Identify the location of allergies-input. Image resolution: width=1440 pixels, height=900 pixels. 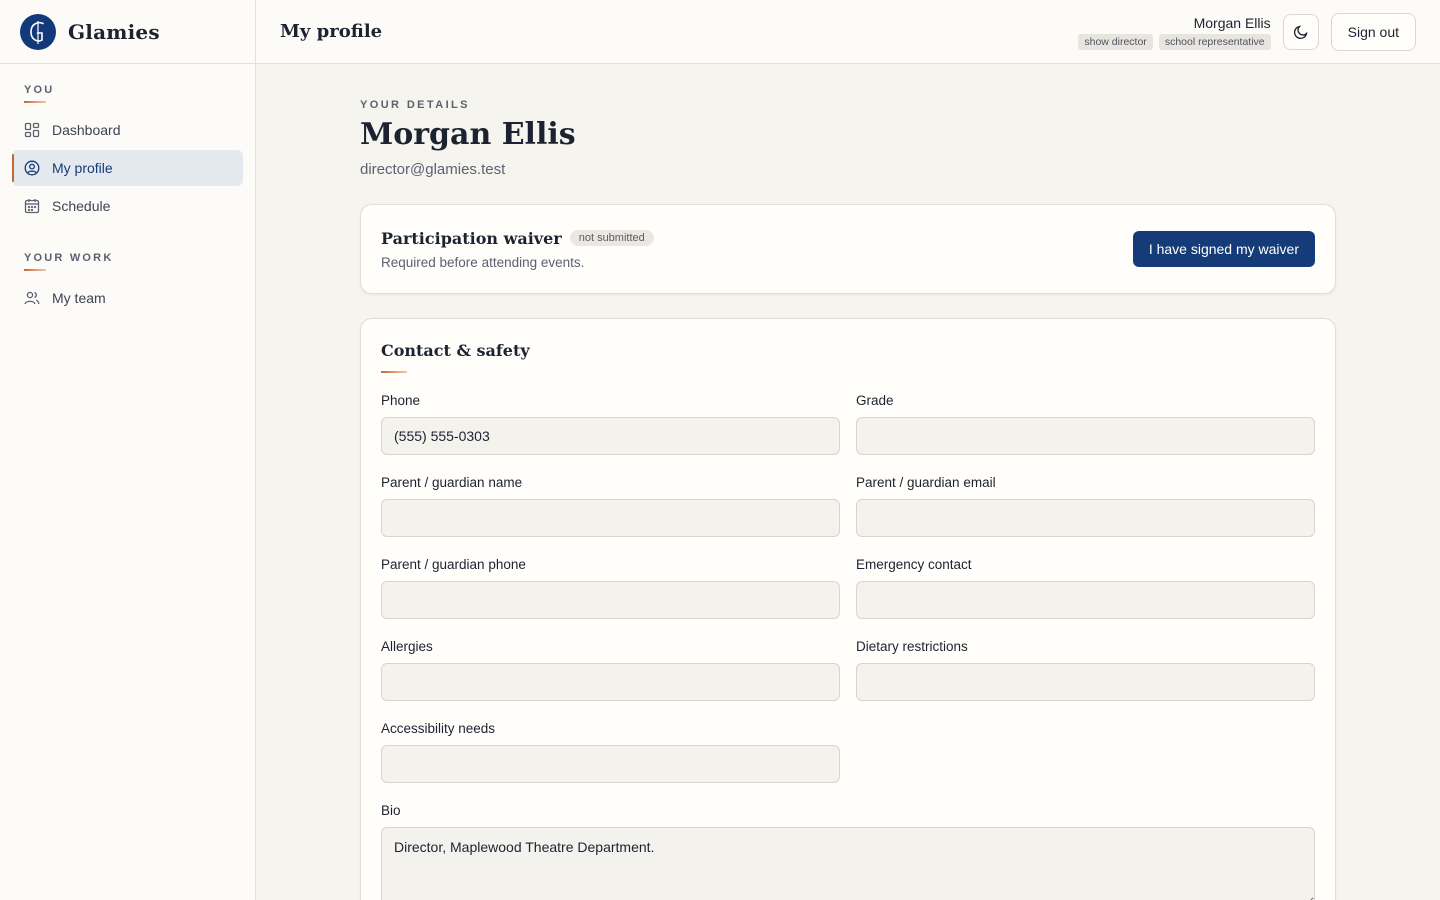
(610, 682).